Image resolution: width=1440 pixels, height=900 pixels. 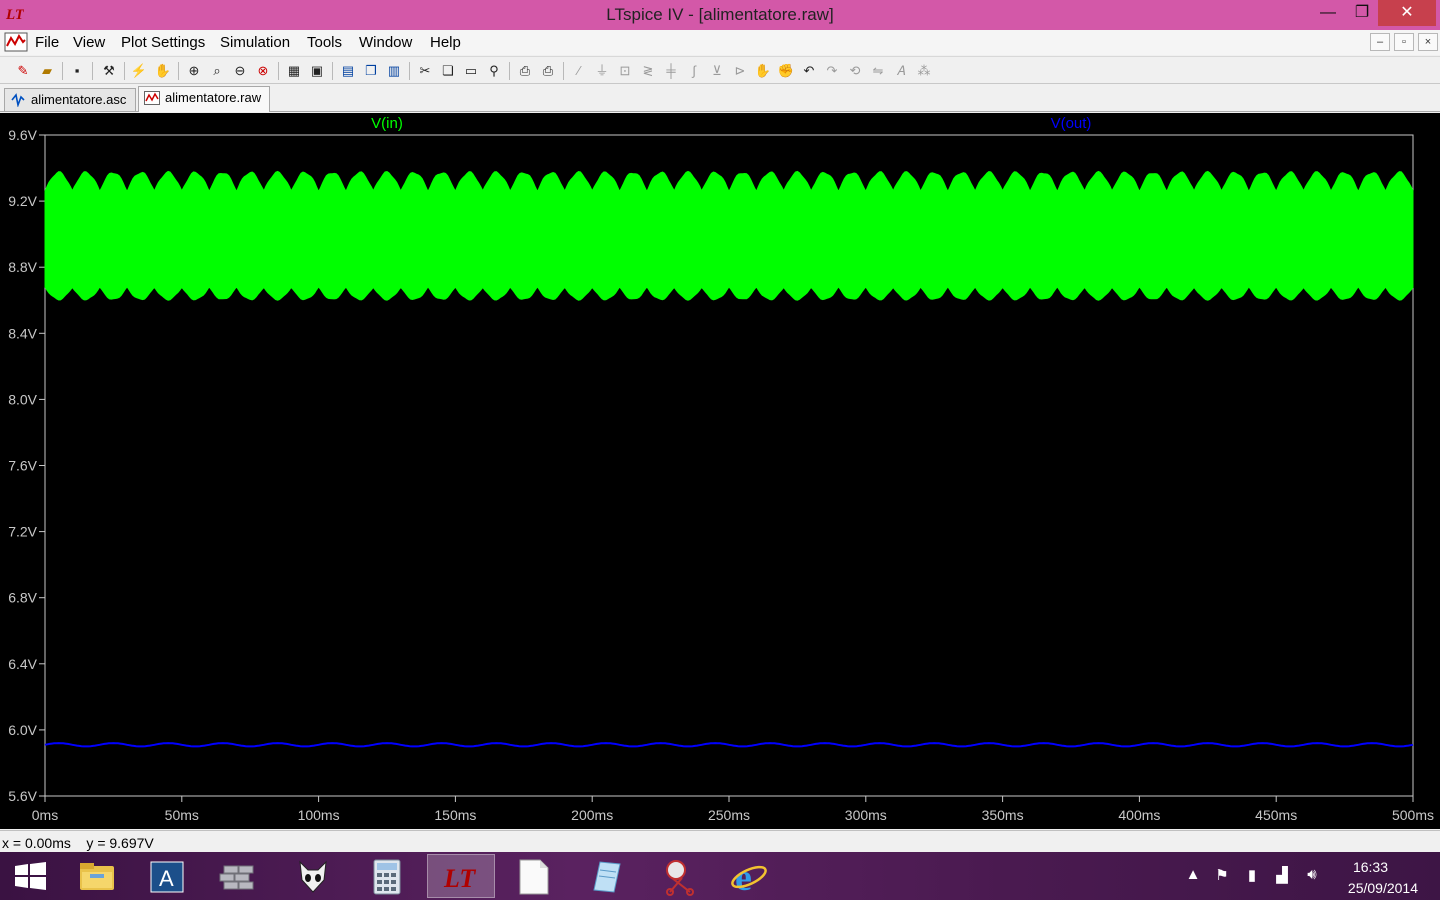 I want to click on component-icon: ⊳, so click(x=740, y=71).